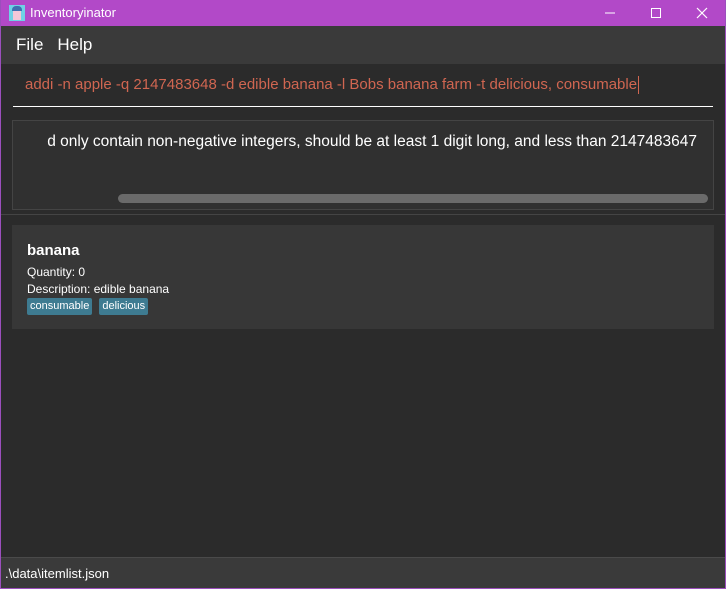 This screenshot has height=589, width=726. Describe the element at coordinates (98, 289) in the screenshot. I see `item-description: Description: edible banana` at that location.